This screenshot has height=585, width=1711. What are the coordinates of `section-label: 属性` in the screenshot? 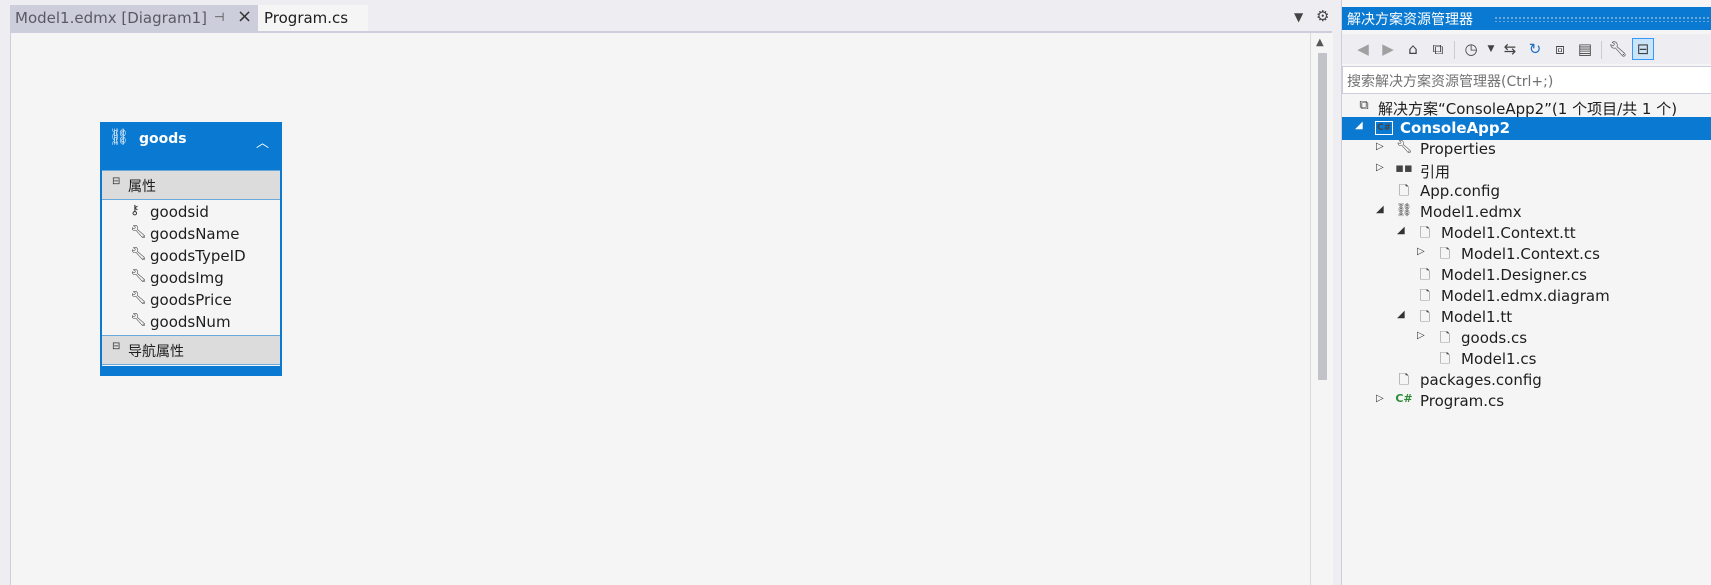 It's located at (142, 187).